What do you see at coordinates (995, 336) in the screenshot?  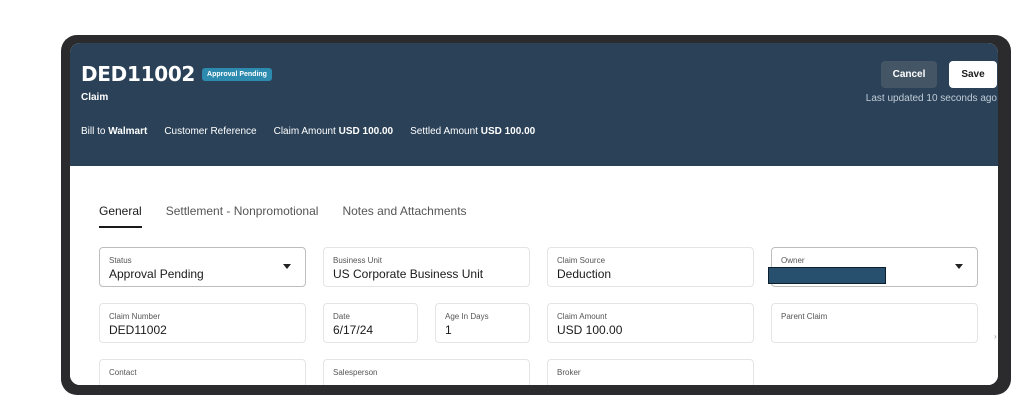 I see `chevron-right-icon: ›` at bounding box center [995, 336].